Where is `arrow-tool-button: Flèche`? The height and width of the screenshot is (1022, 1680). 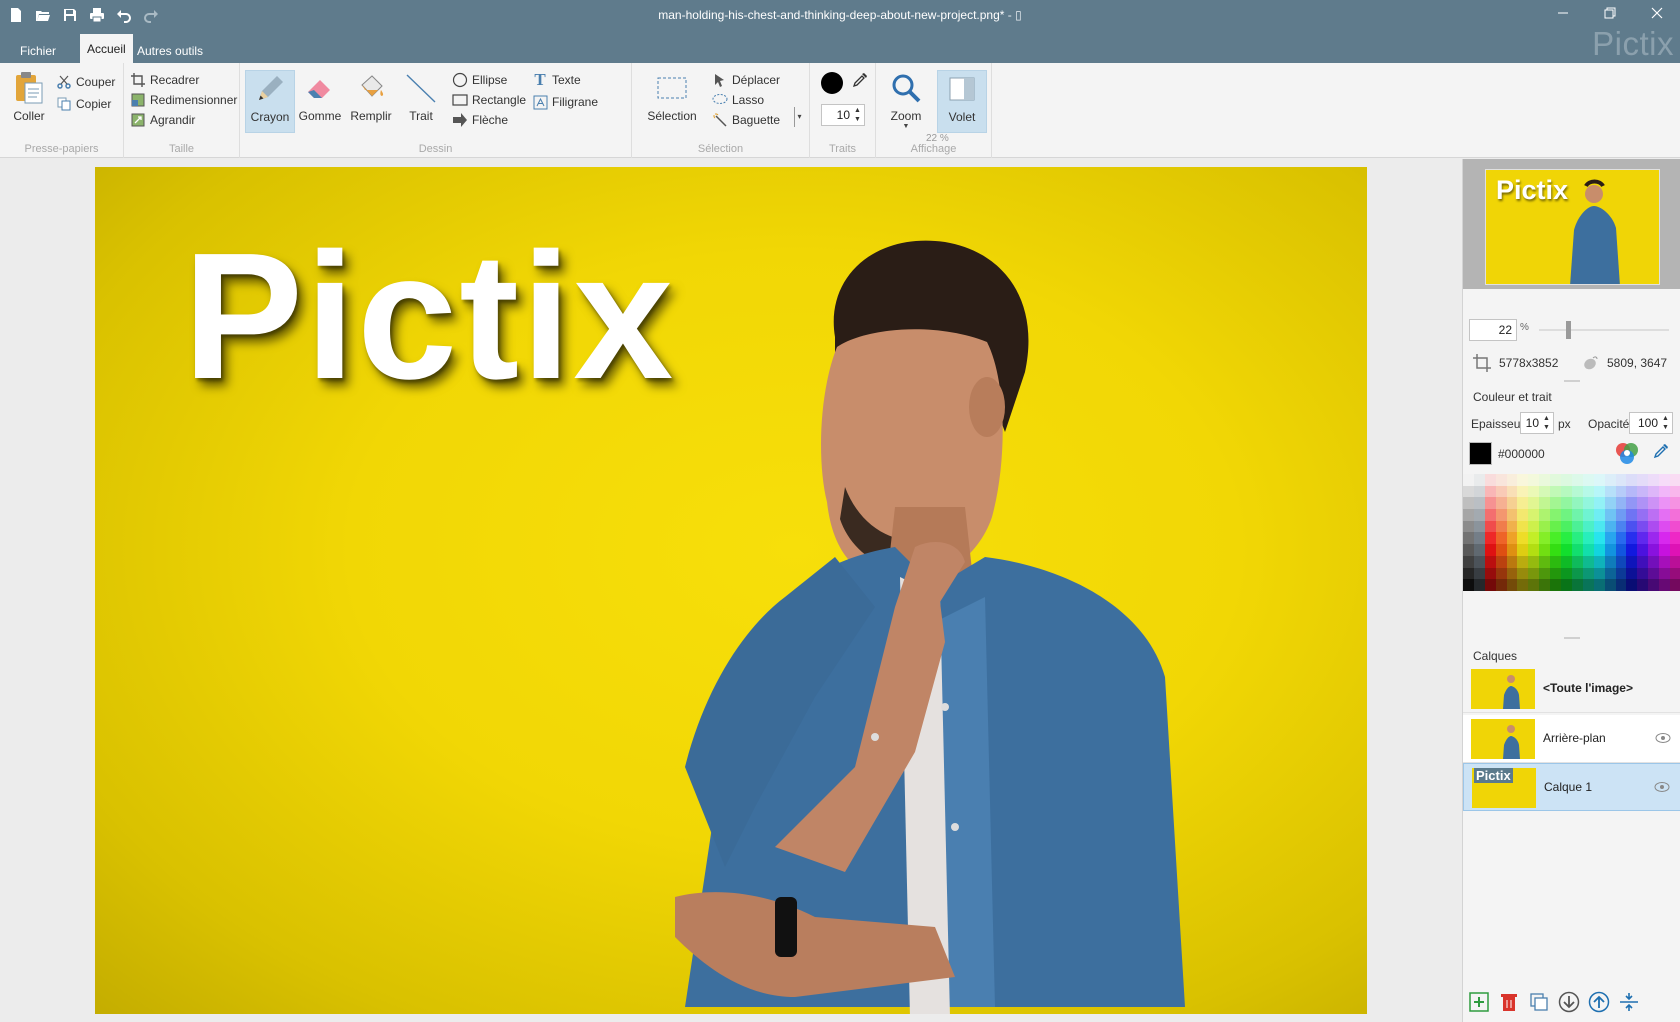
arrow-tool-button: Flèche is located at coordinates (480, 120).